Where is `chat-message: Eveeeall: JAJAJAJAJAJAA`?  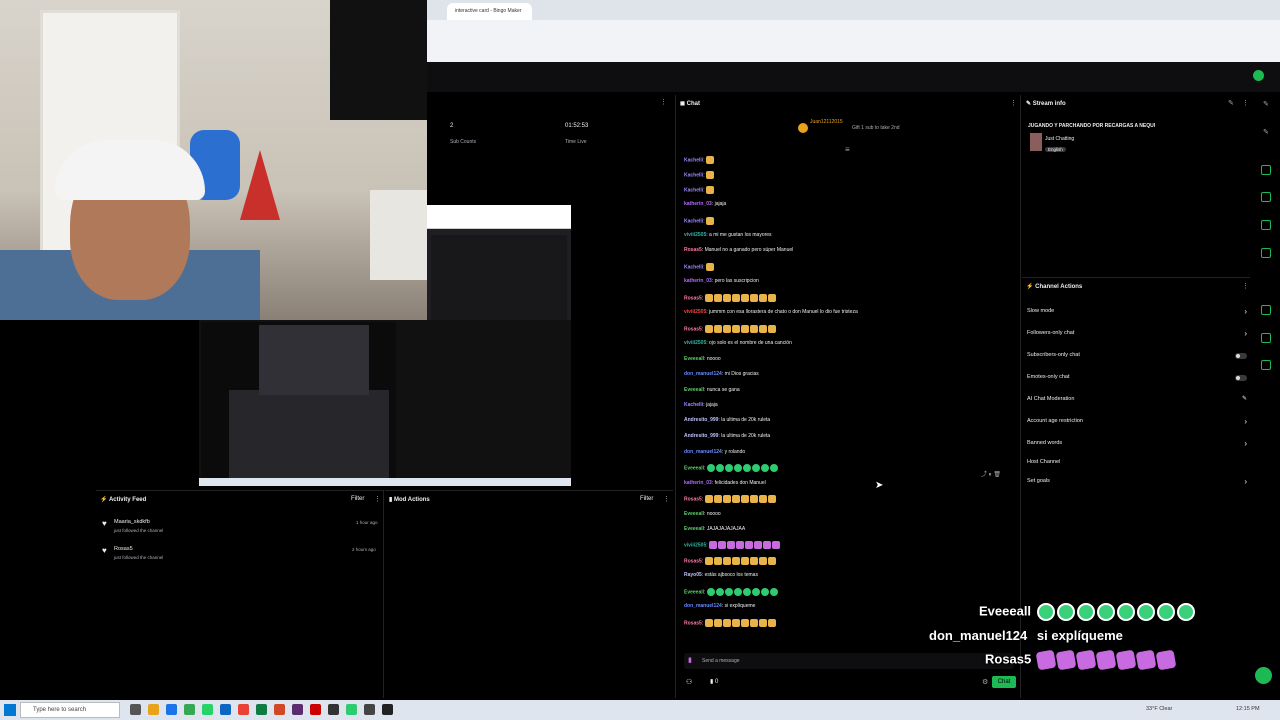
chat-message: Eveeeall: JAJAJAJAJAJAA is located at coordinates (714, 529).